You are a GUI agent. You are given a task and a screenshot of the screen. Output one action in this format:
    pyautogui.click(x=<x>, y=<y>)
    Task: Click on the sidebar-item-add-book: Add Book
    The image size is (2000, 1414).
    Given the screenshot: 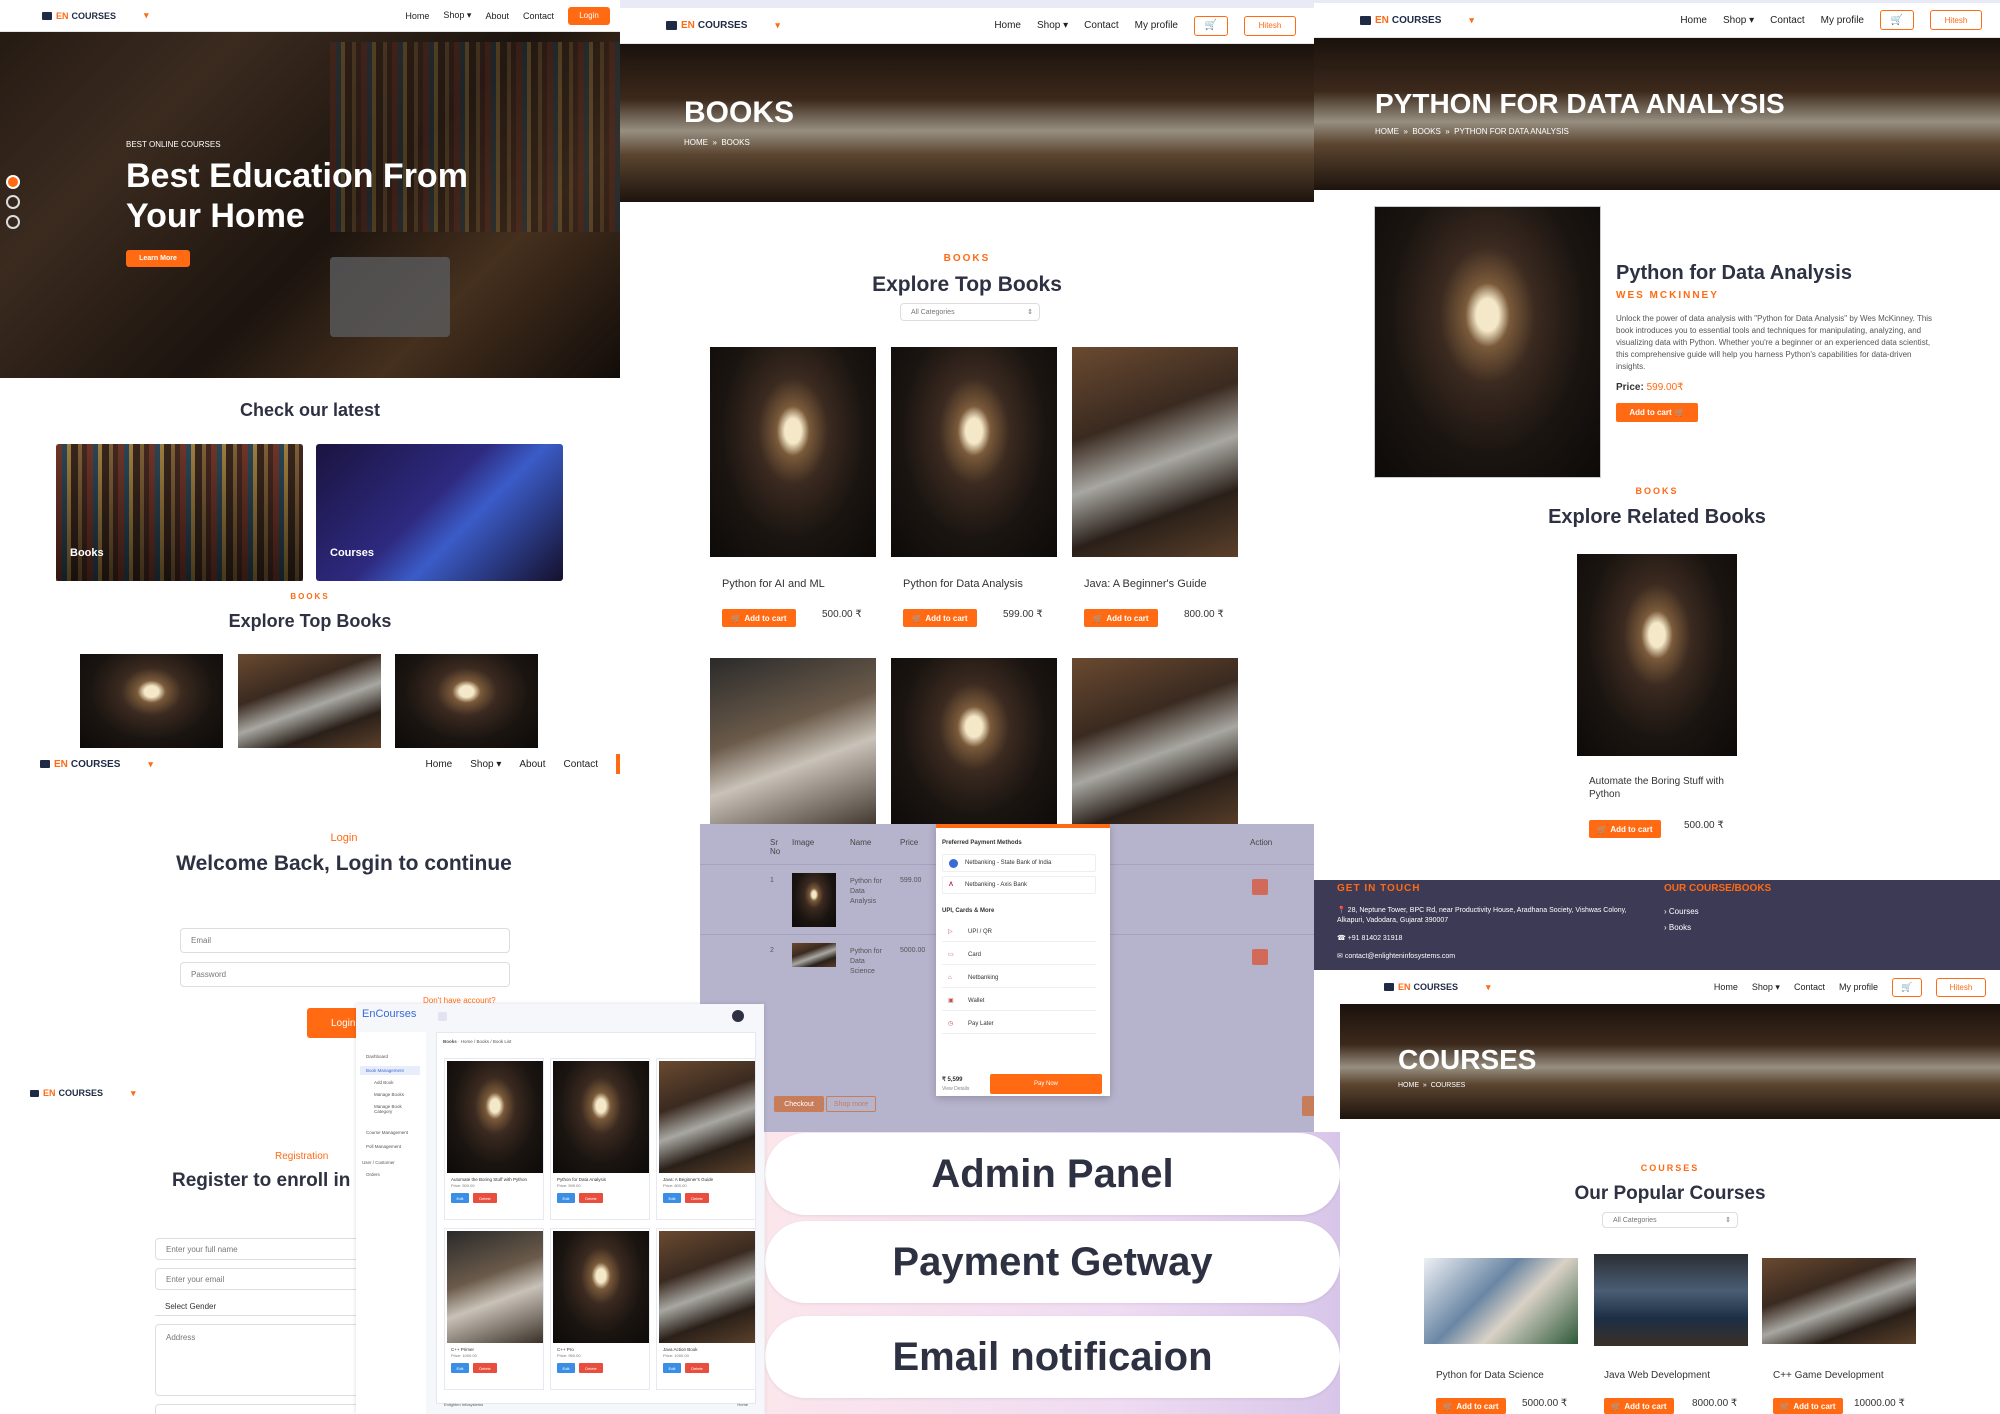 What is the action you would take?
    pyautogui.click(x=384, y=1082)
    